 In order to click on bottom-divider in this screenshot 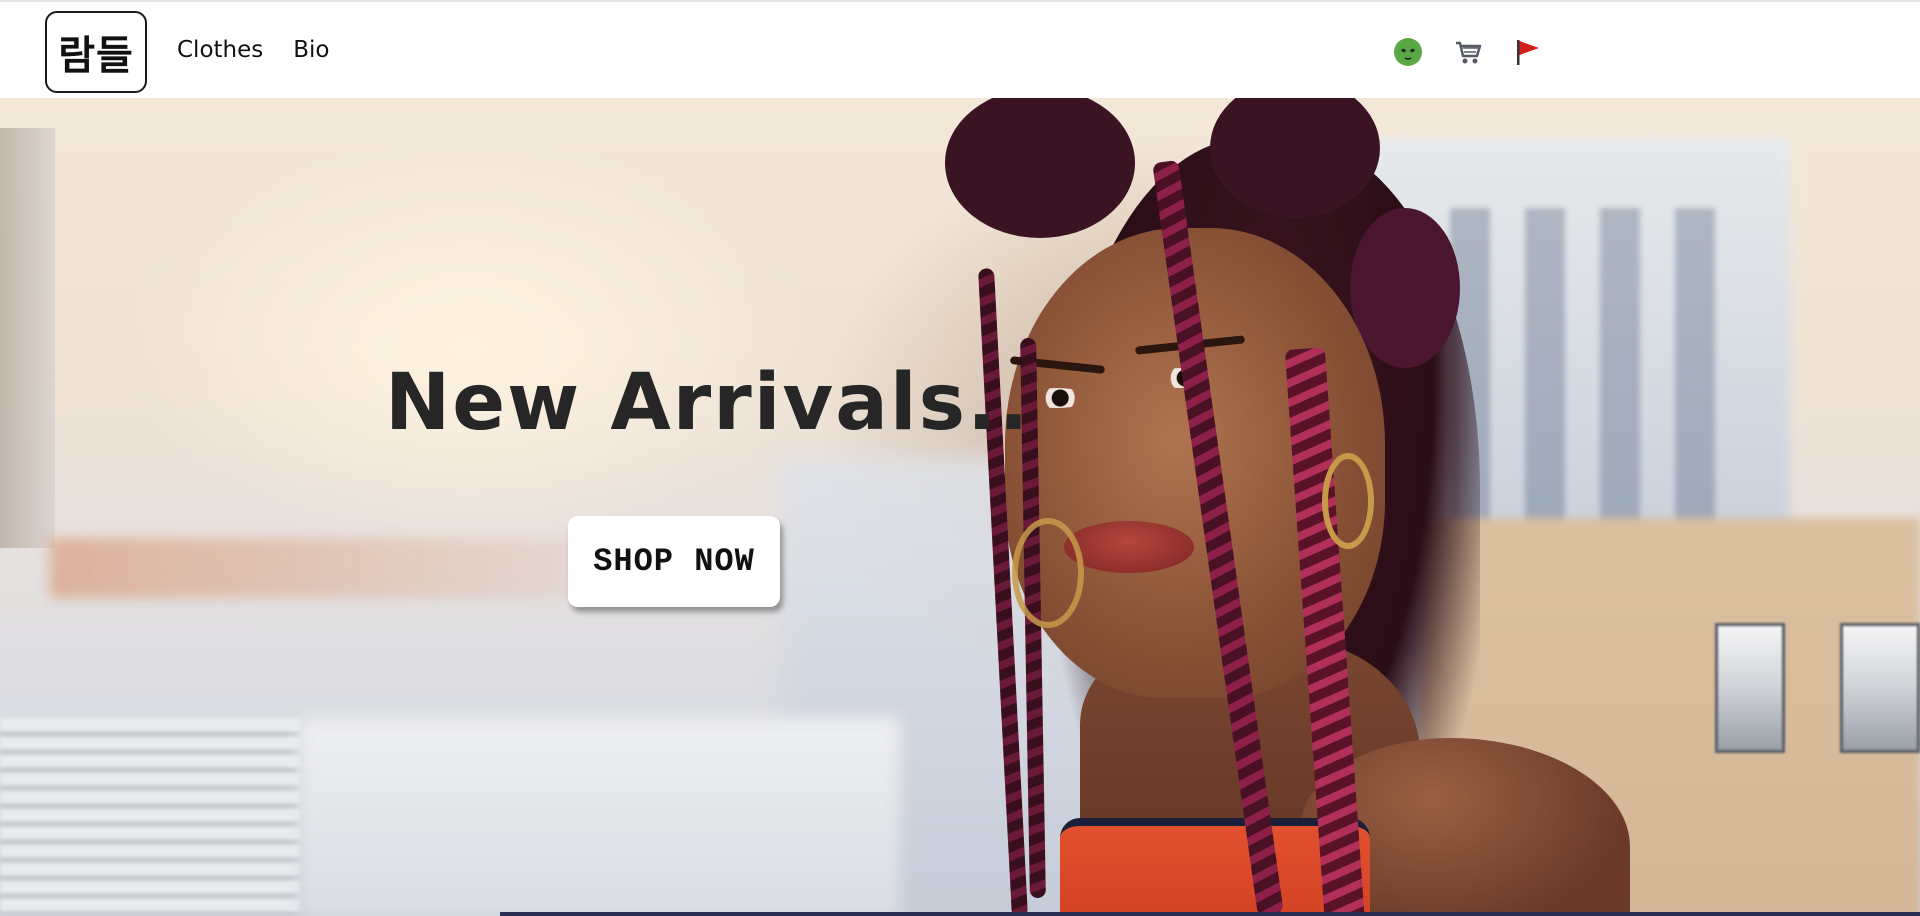, I will do `click(1210, 914)`.